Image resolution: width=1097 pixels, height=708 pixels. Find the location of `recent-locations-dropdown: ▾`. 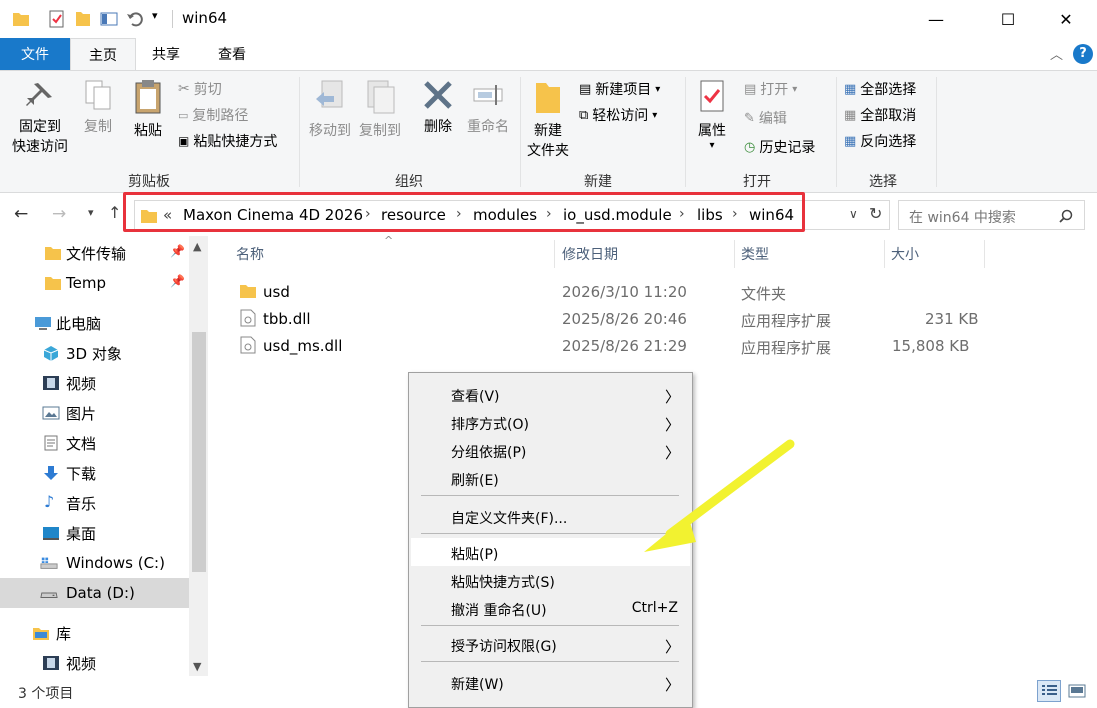

recent-locations-dropdown: ▾ is located at coordinates (91, 212).